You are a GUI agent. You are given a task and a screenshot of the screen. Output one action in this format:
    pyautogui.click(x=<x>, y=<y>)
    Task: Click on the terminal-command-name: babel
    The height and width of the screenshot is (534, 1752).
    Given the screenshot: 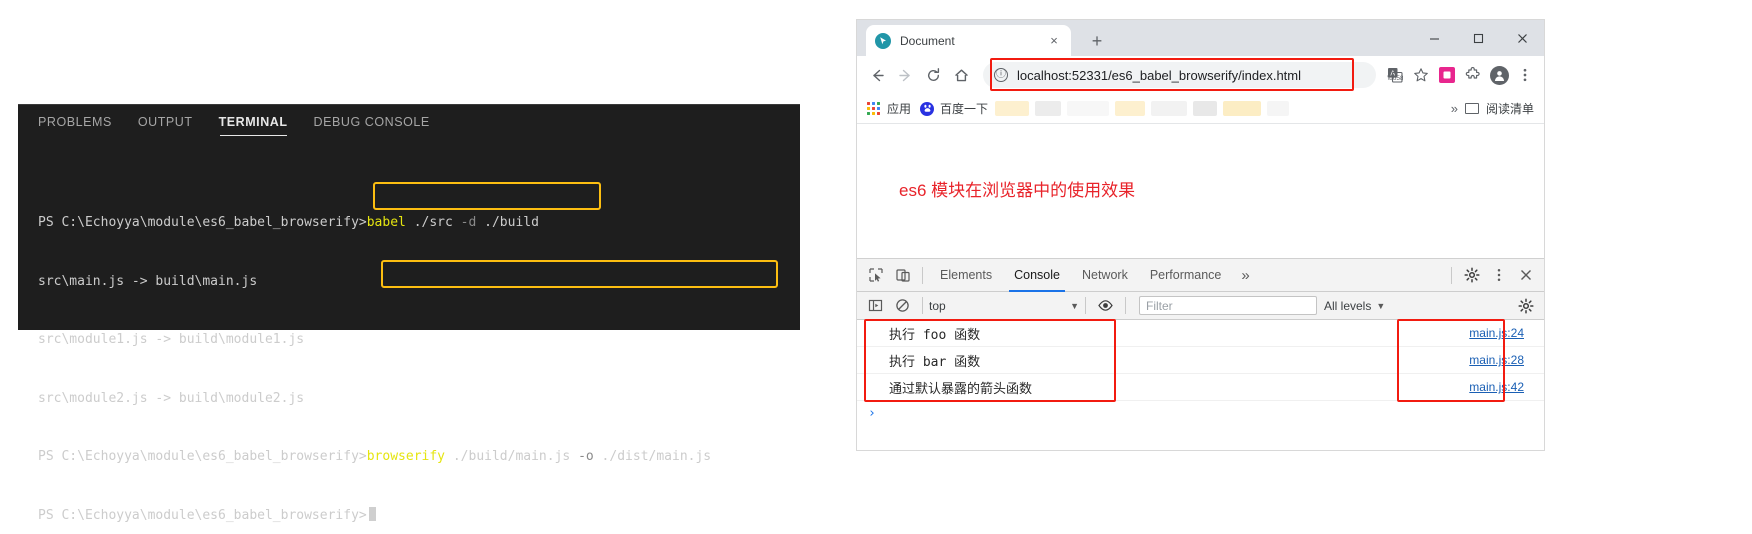 What is the action you would take?
    pyautogui.click(x=386, y=222)
    